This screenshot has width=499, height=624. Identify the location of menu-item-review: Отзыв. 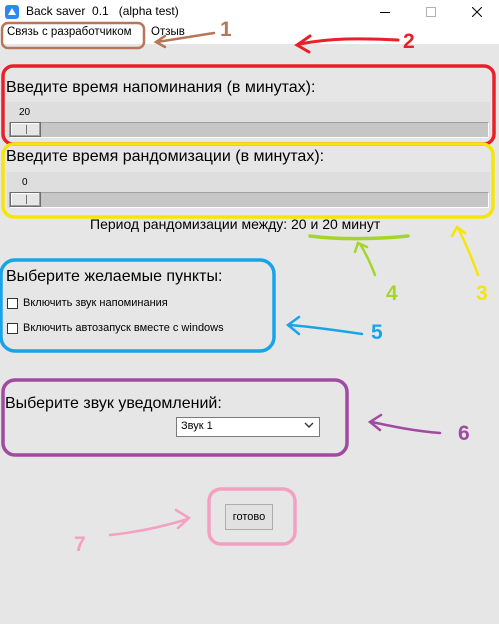
(168, 32).